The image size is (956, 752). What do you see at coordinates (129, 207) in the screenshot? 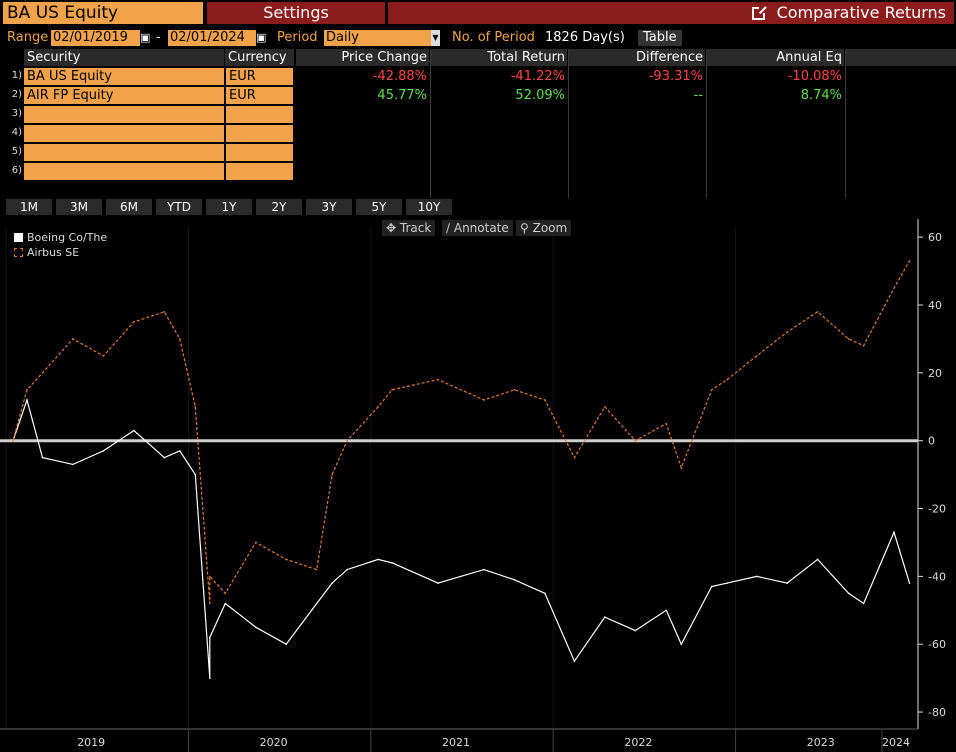
I see `period-button-6m: 6M` at bounding box center [129, 207].